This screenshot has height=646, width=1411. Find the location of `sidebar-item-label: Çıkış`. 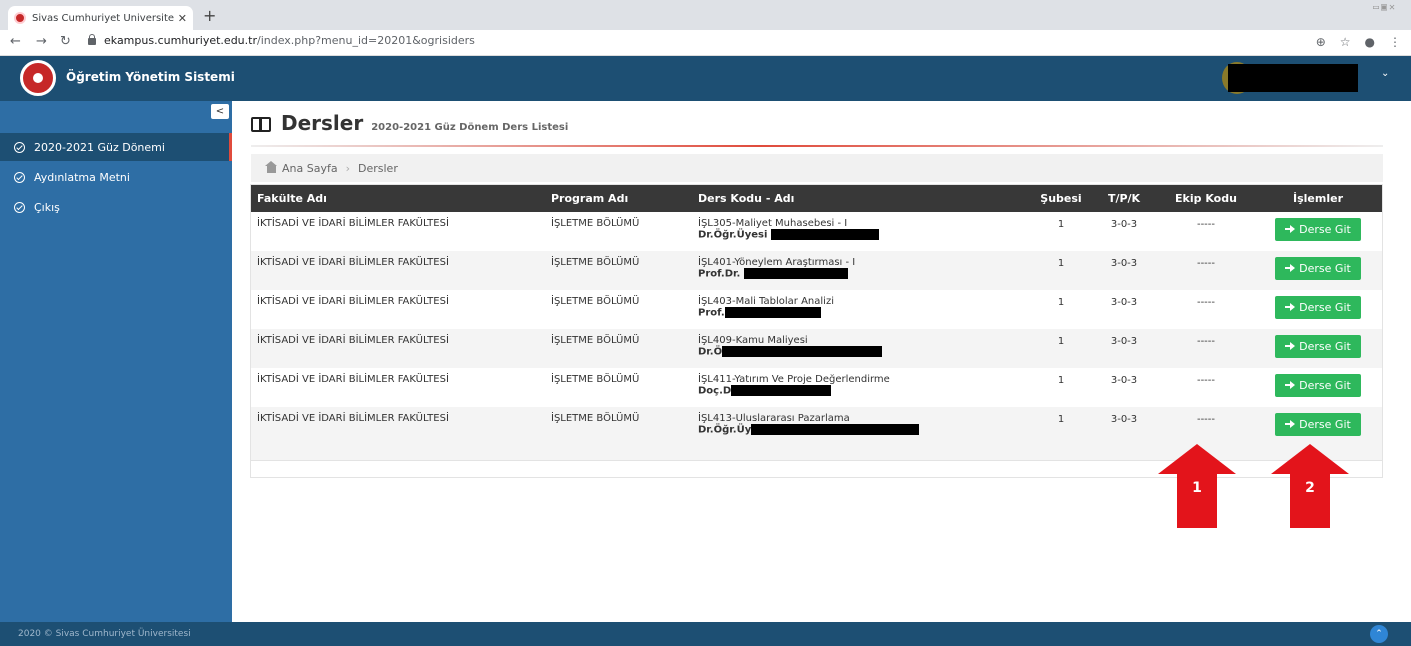

sidebar-item-label: Çıkış is located at coordinates (47, 207).